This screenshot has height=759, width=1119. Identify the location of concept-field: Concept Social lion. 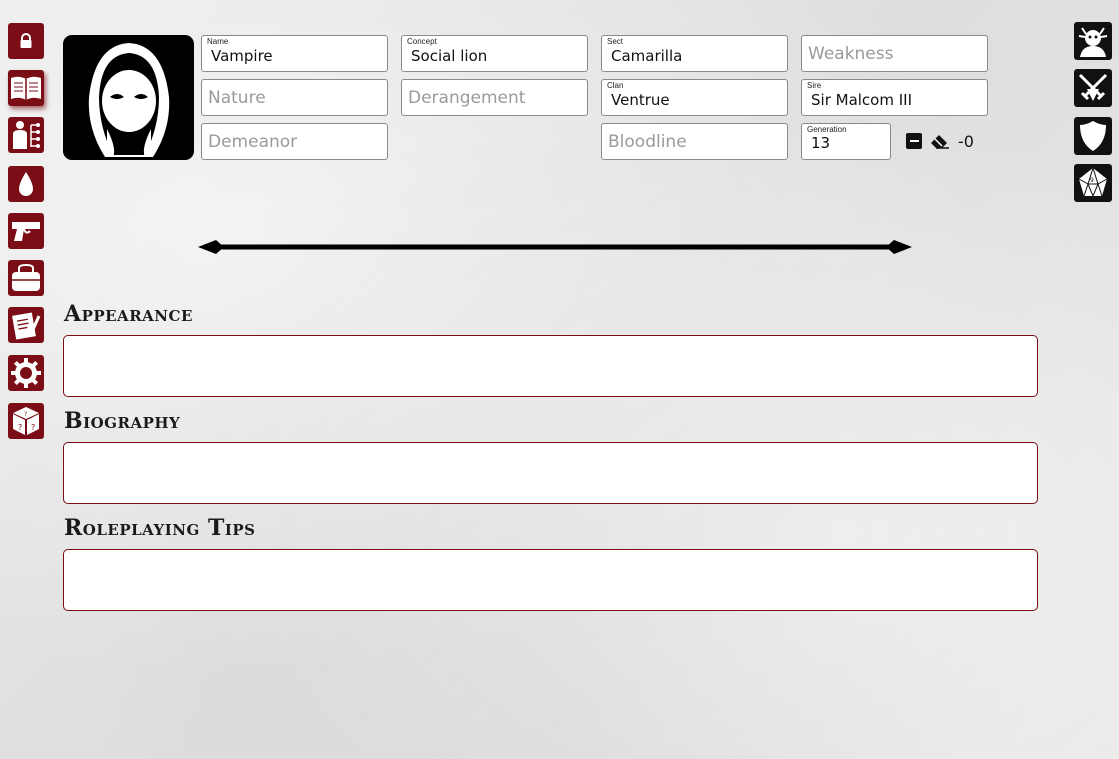
(494, 53).